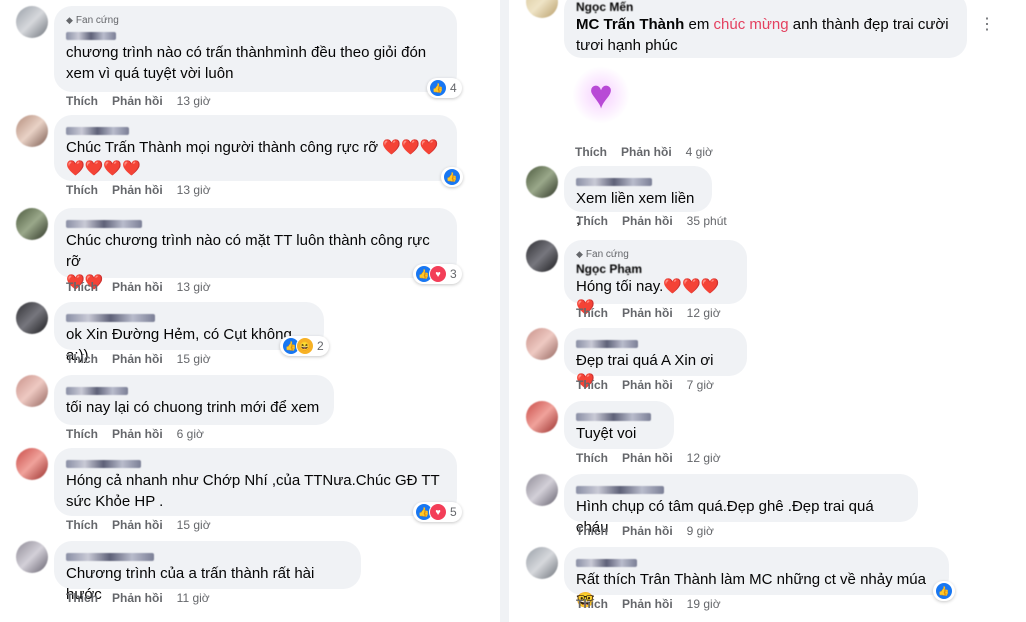 This screenshot has height=622, width=1026. Describe the element at coordinates (655, 278) in the screenshot. I see `comment-bubble: ◆ Fan cứng Ngọc Phạm Hóng tối nay.❤️❤️❤️❤️` at that location.